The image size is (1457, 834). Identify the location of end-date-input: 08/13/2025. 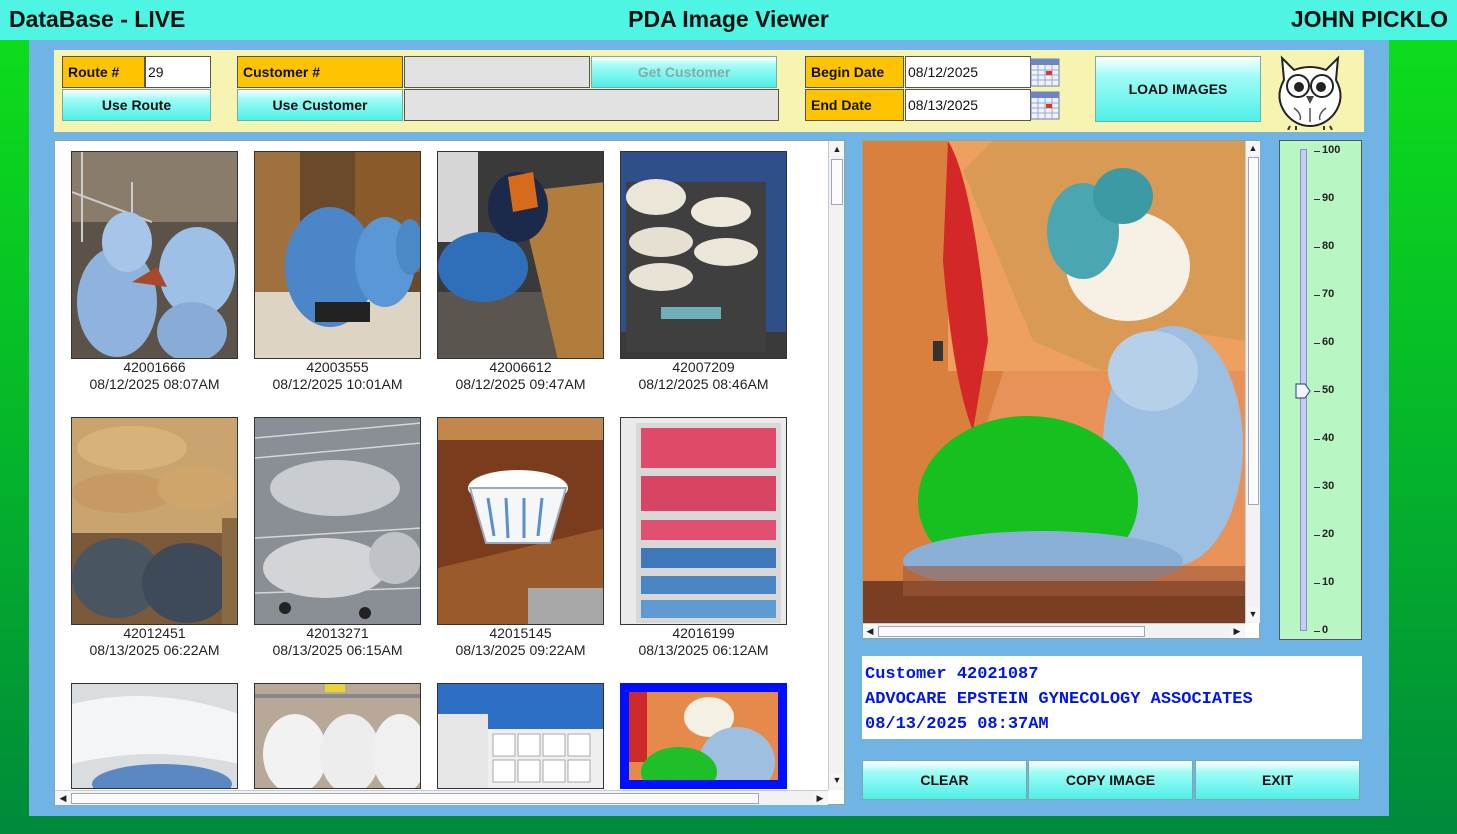
(968, 105).